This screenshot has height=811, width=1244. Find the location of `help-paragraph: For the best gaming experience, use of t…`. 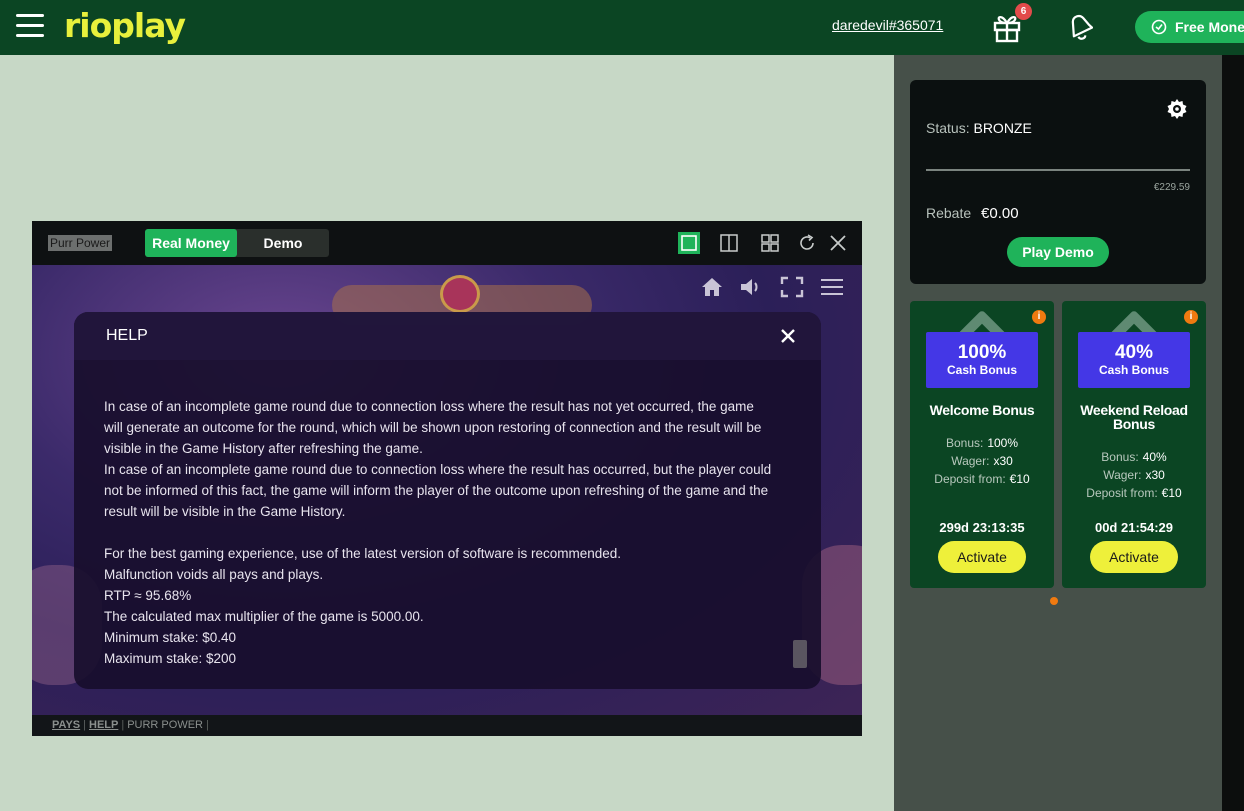

help-paragraph: For the best gaming experience, use of t… is located at coordinates (363, 553).